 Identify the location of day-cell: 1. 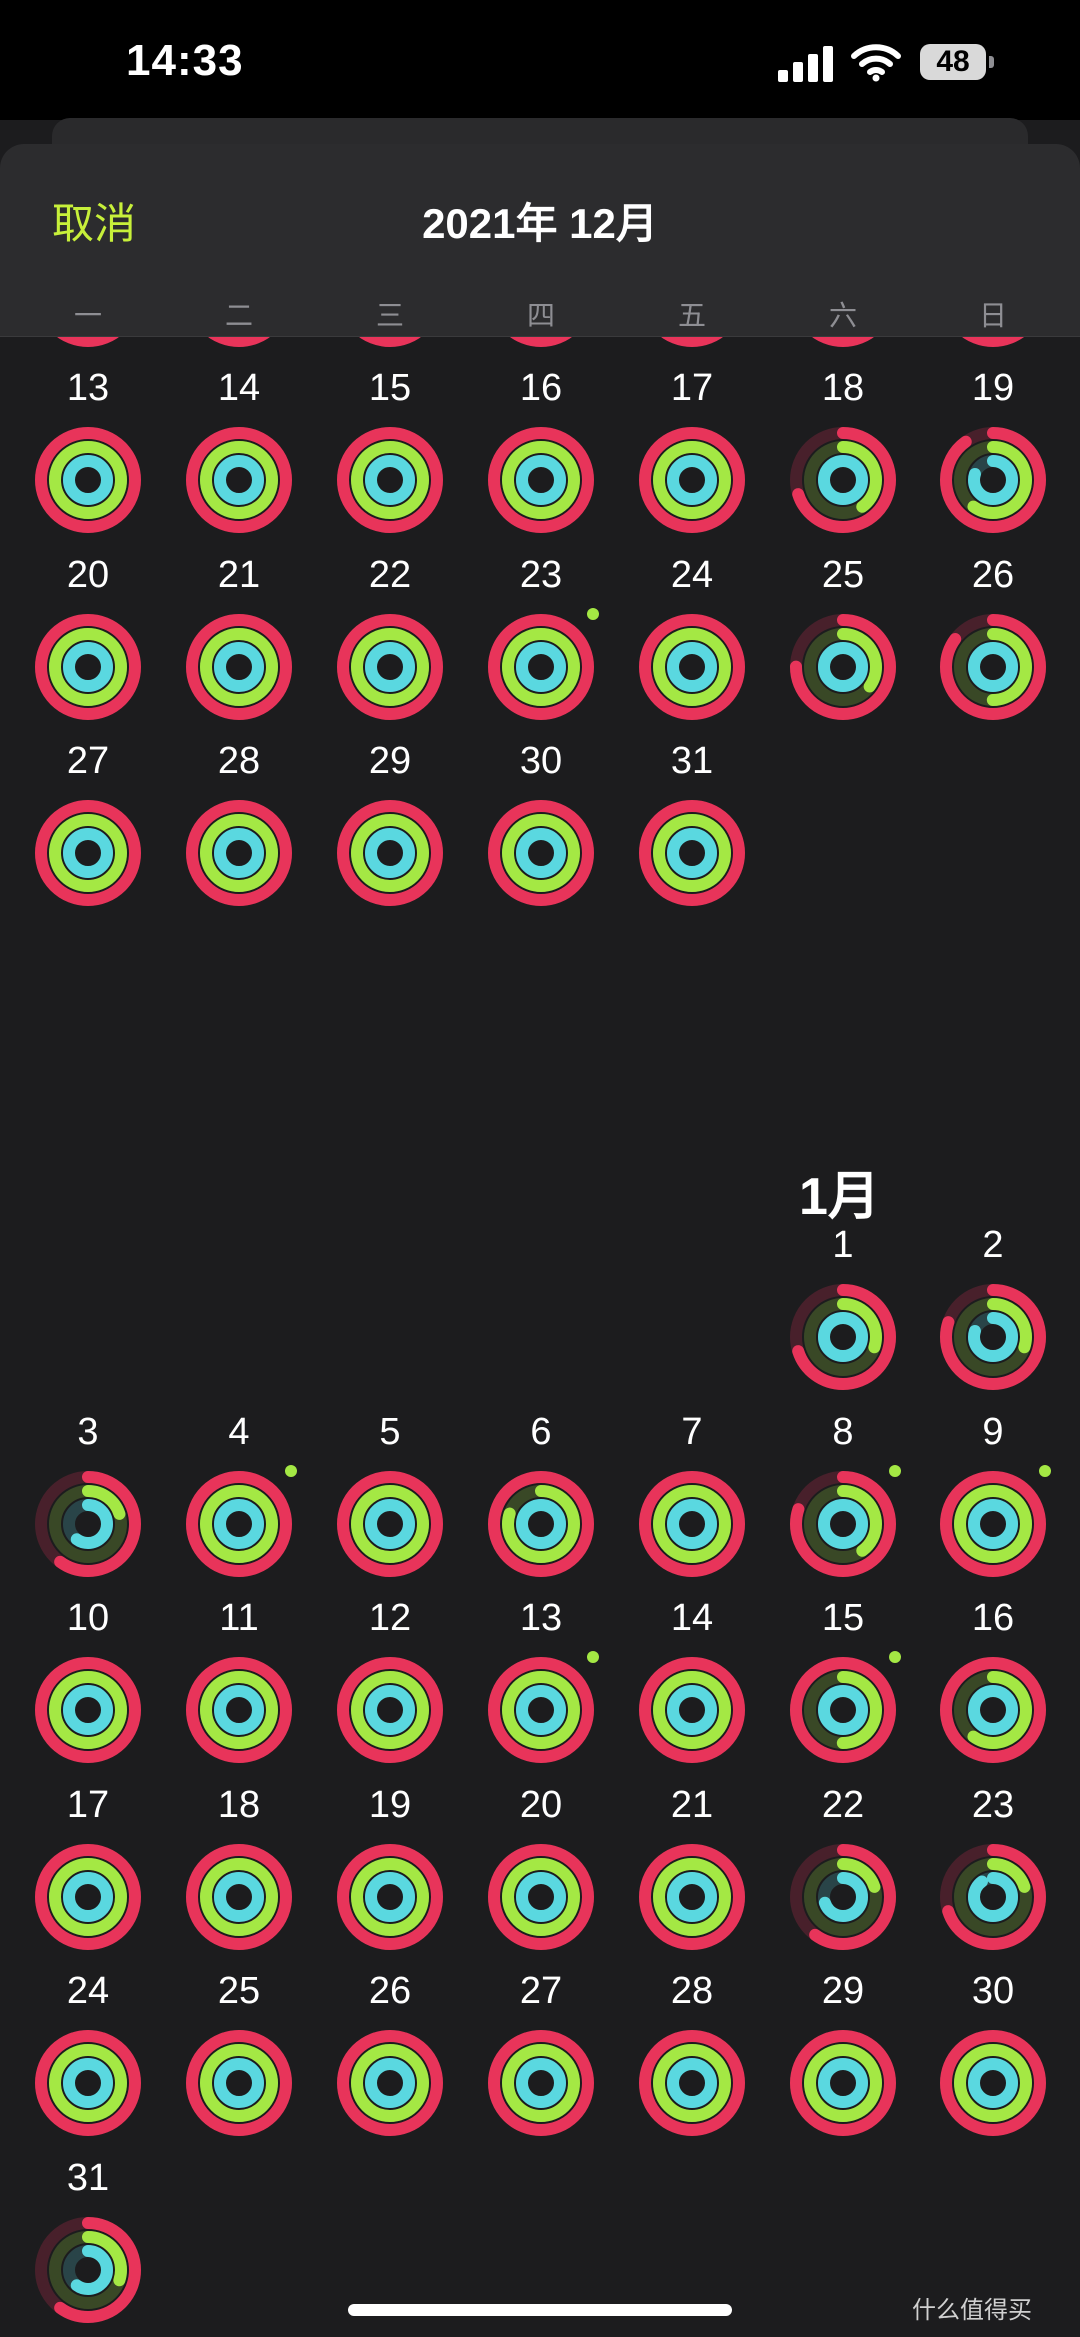
(843, 1314).